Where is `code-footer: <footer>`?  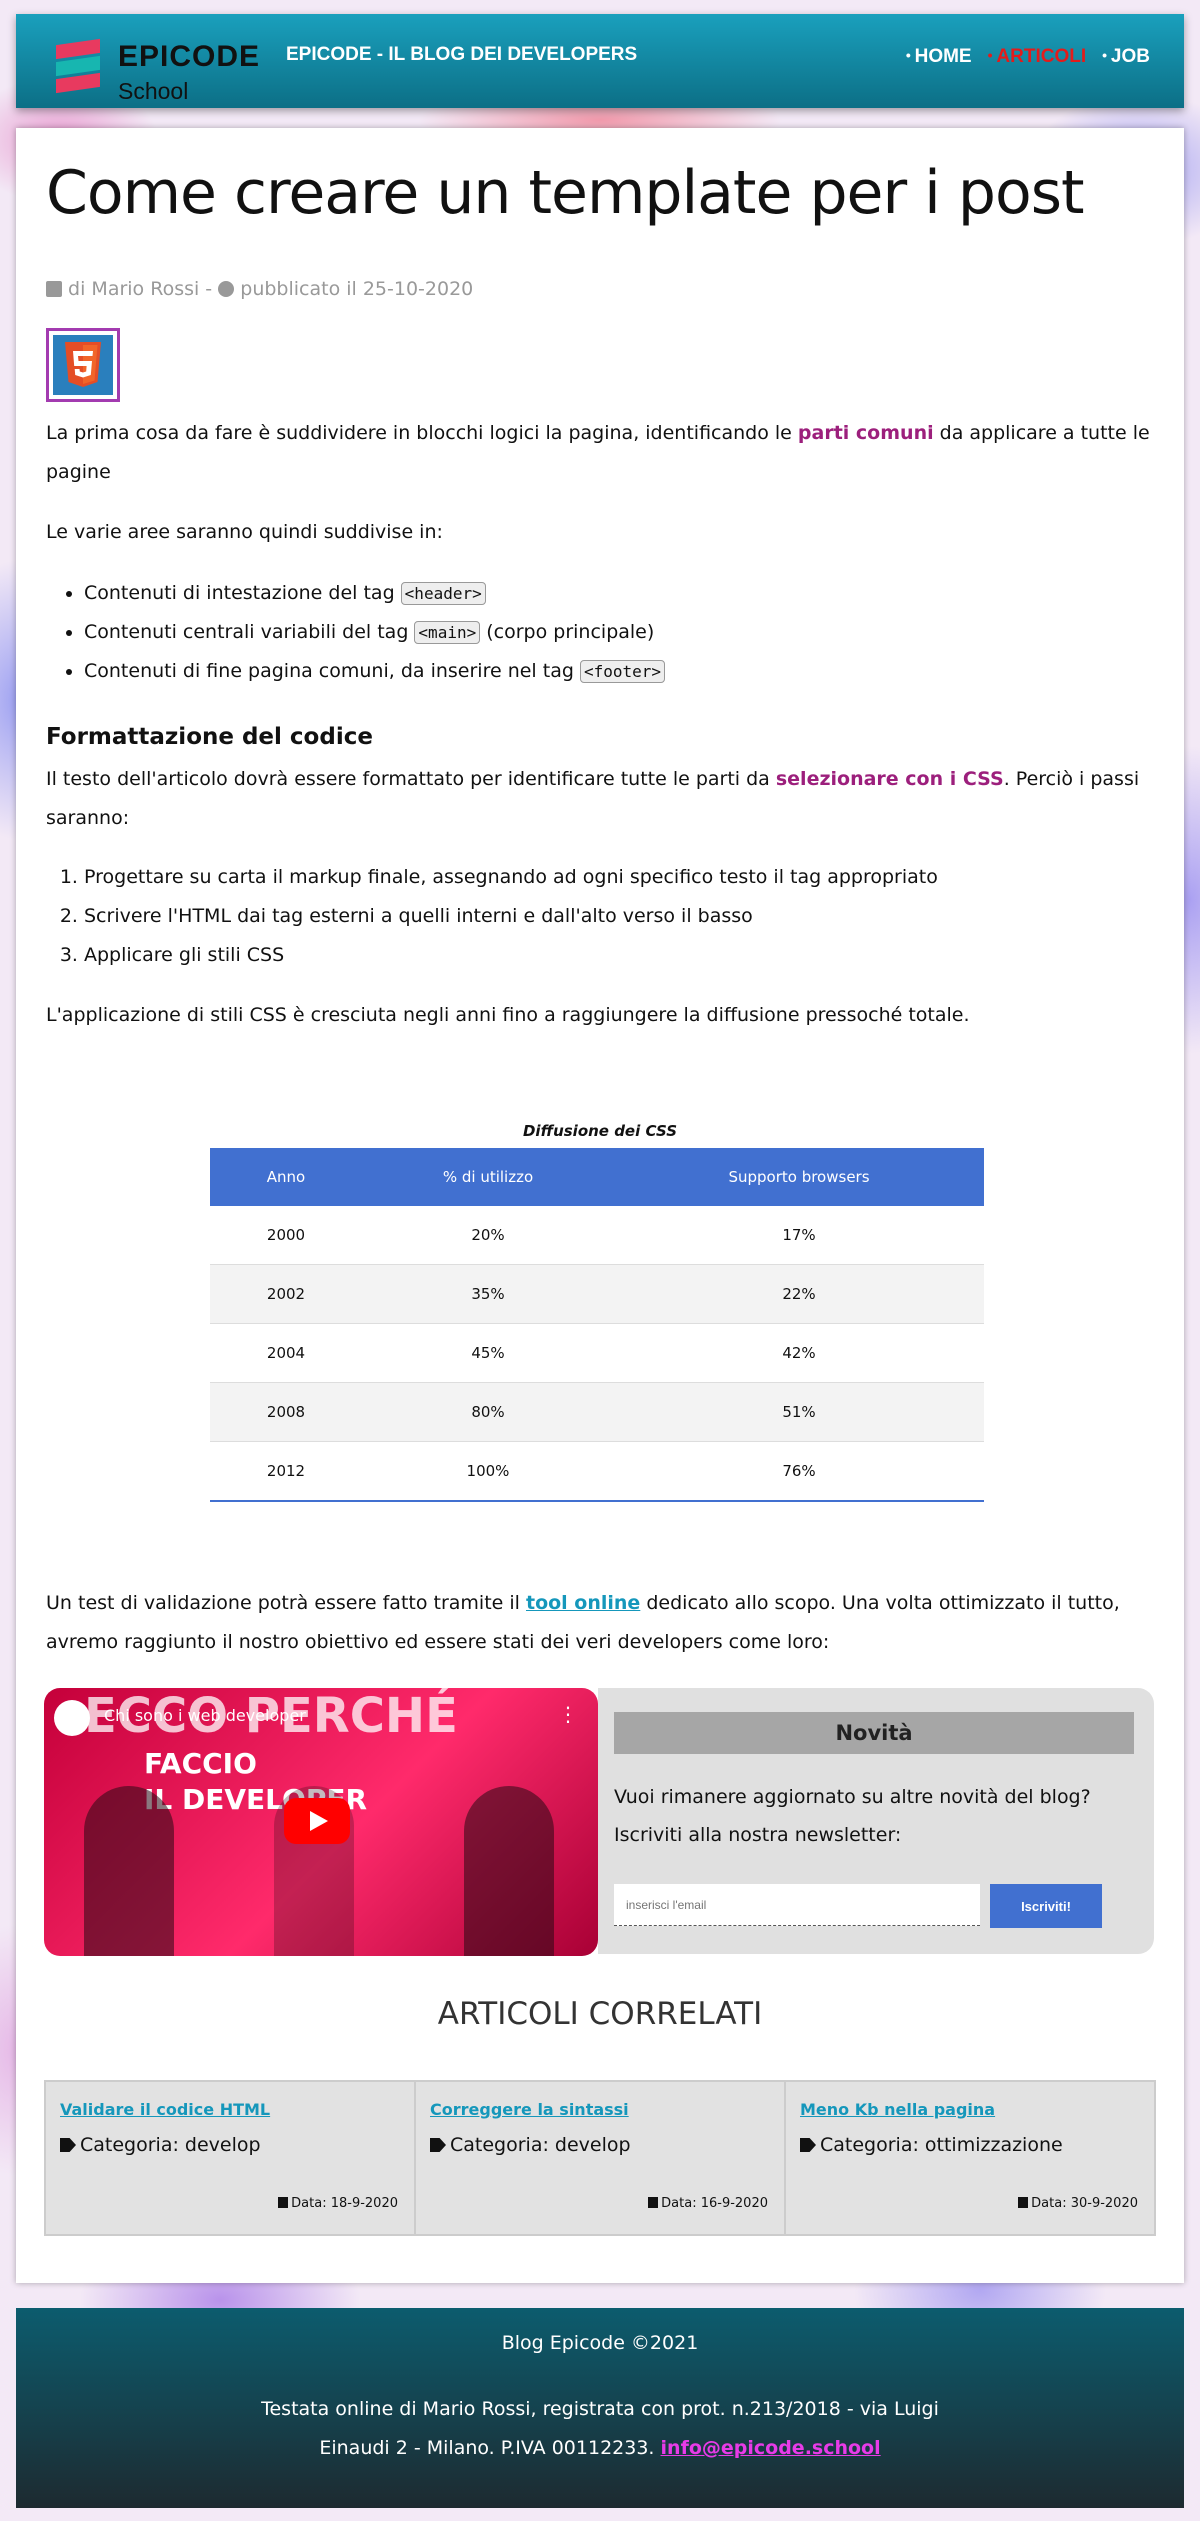 code-footer: <footer> is located at coordinates (622, 671).